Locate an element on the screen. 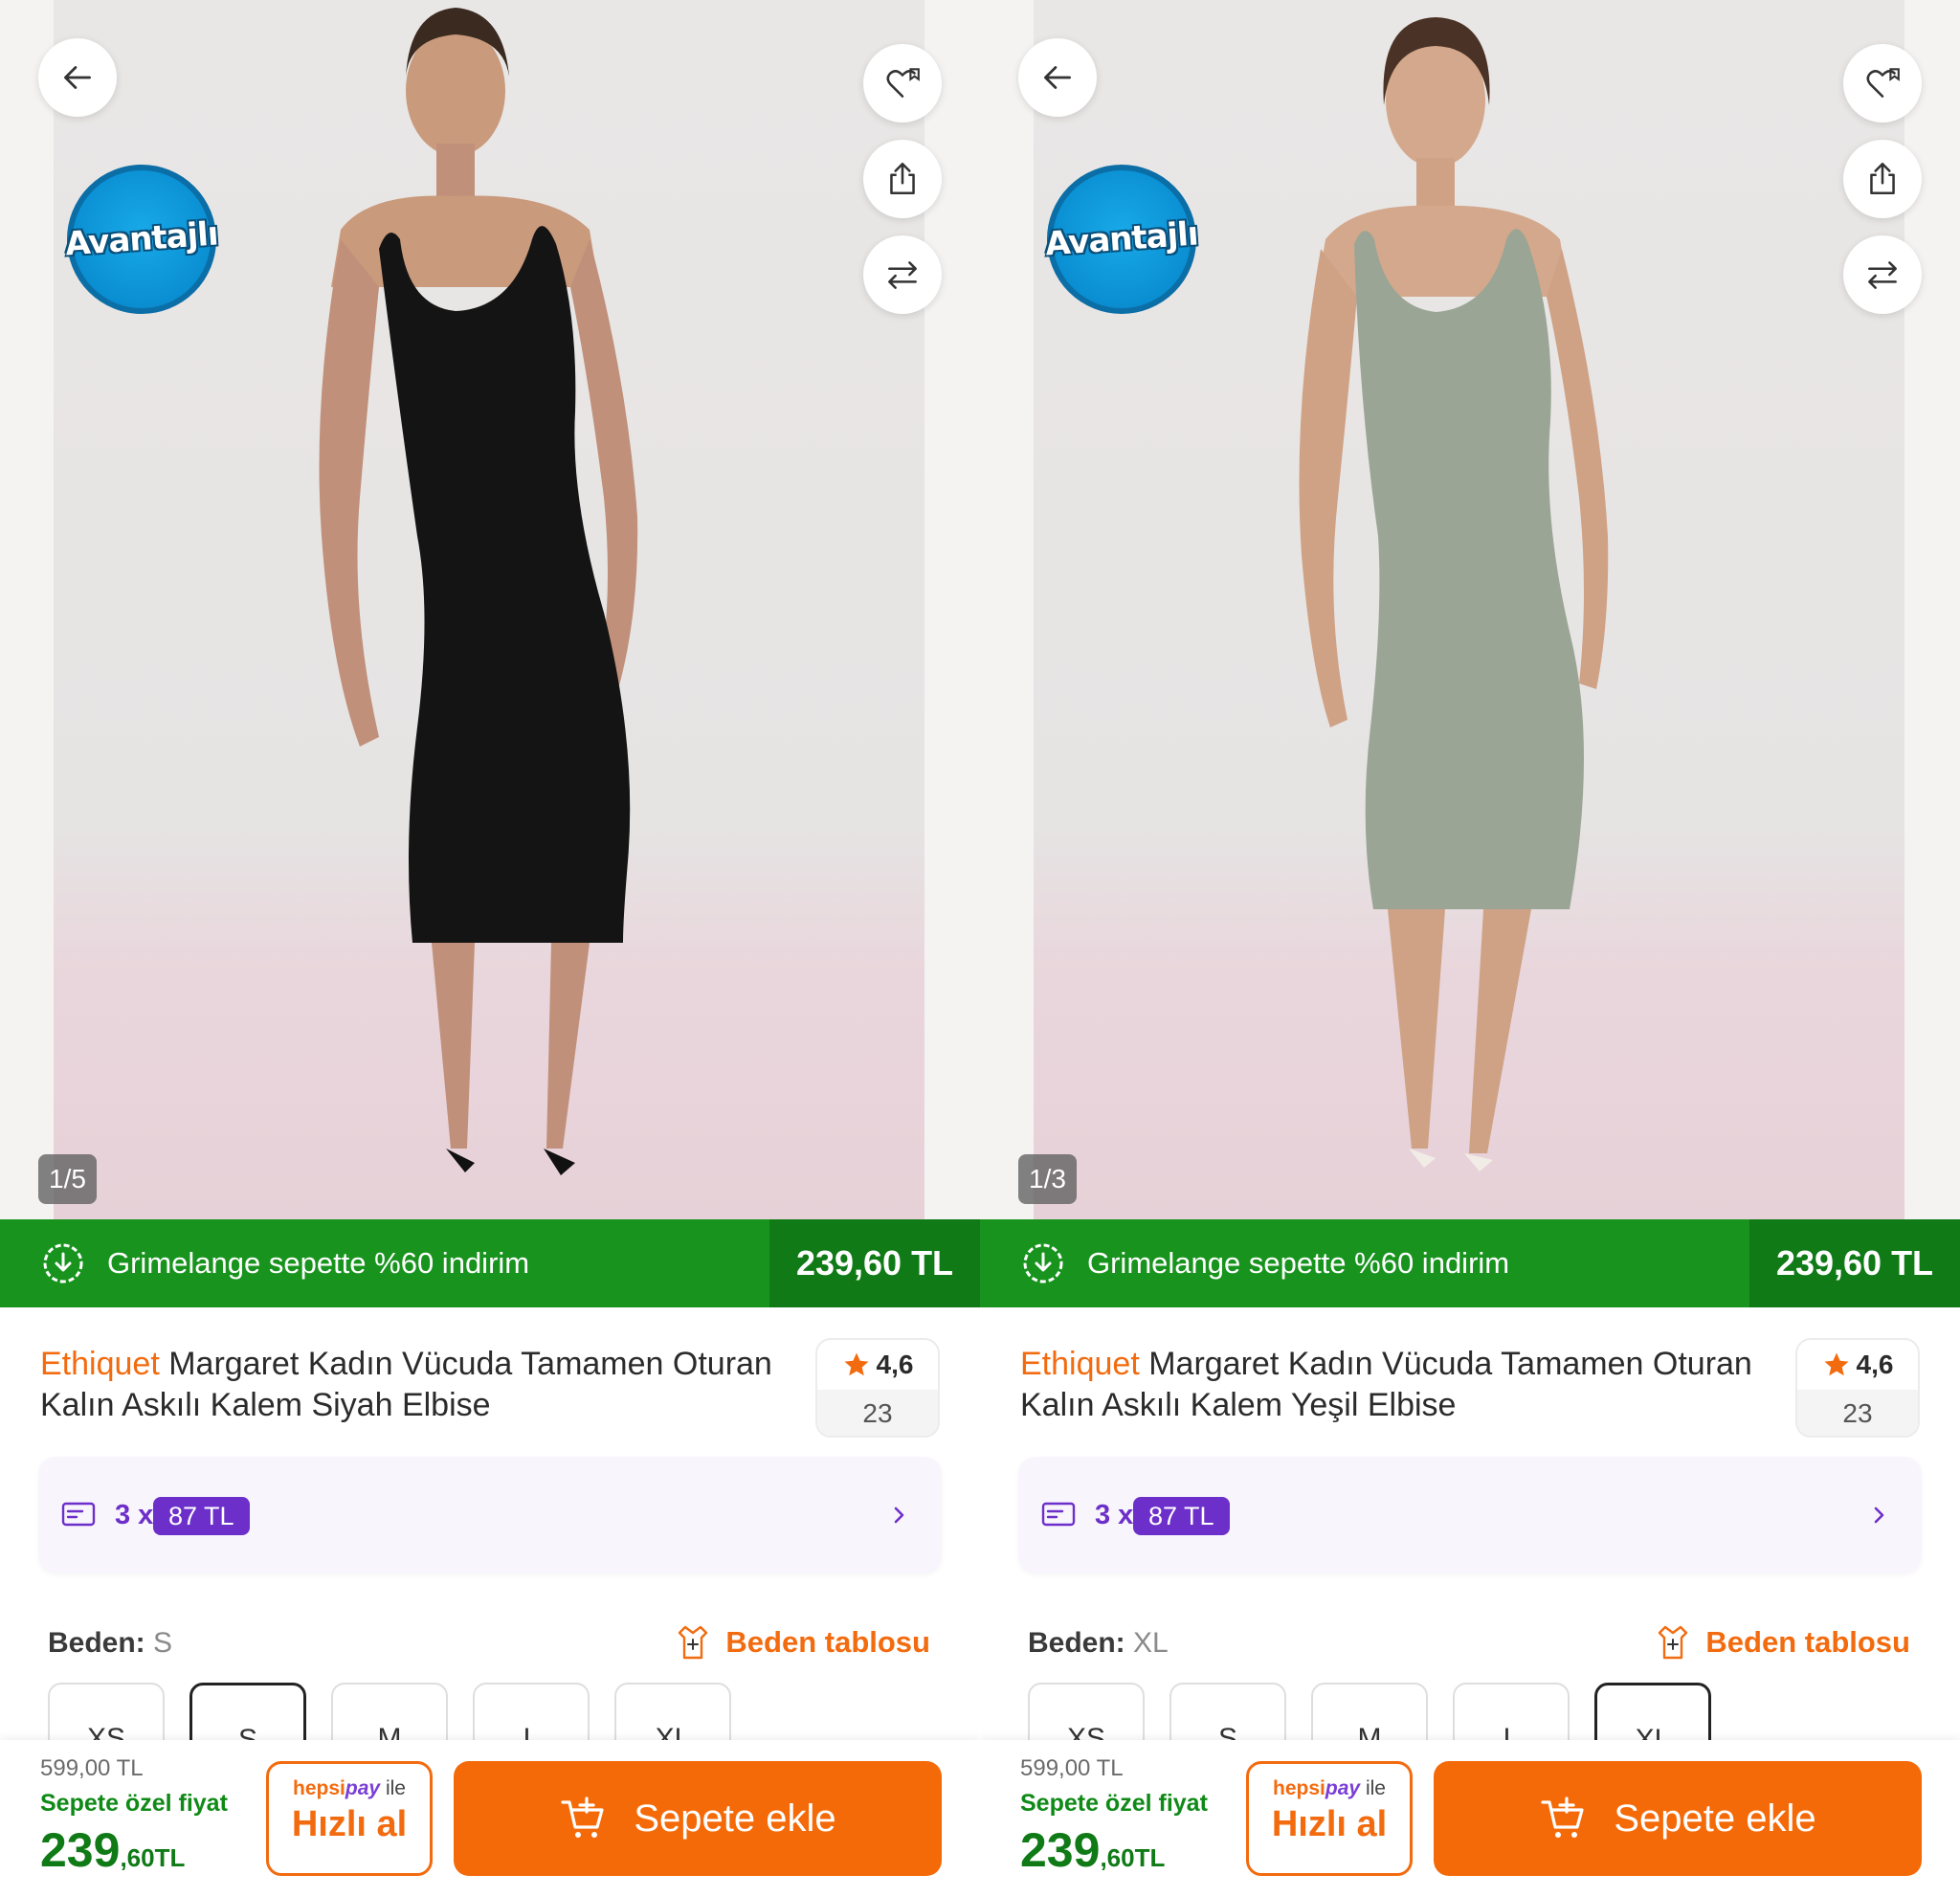  selected-size: XL is located at coordinates (1151, 1643).